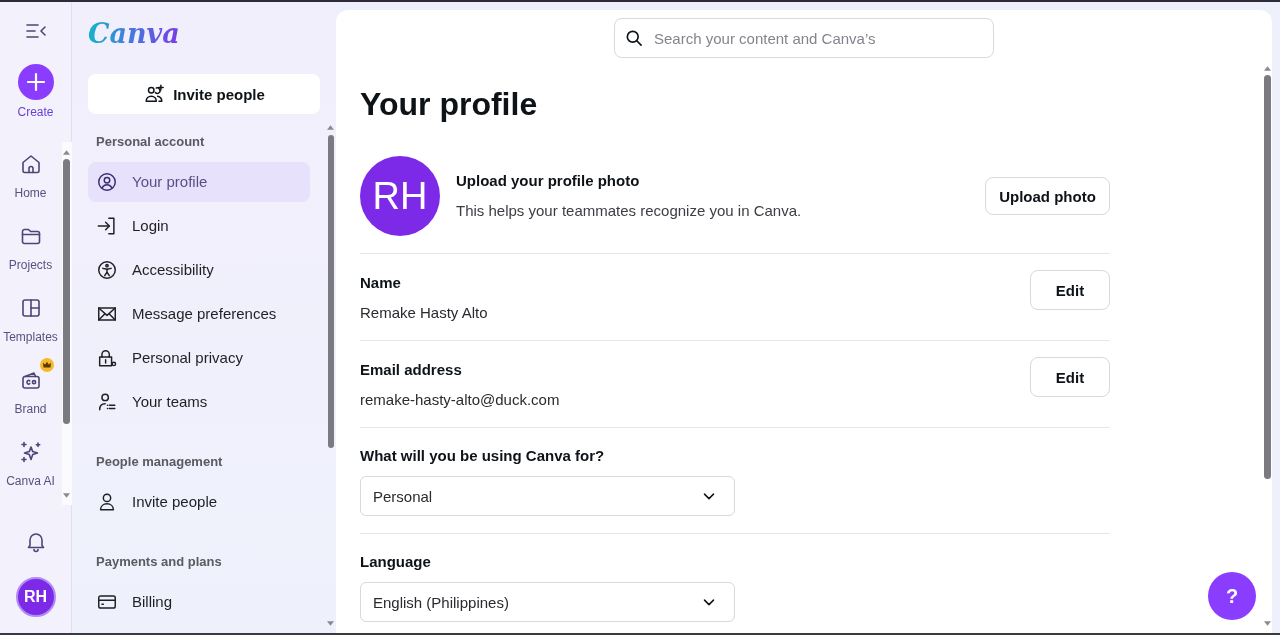  I want to click on field-value: remake-hasty-alto@duck.com, so click(460, 400).